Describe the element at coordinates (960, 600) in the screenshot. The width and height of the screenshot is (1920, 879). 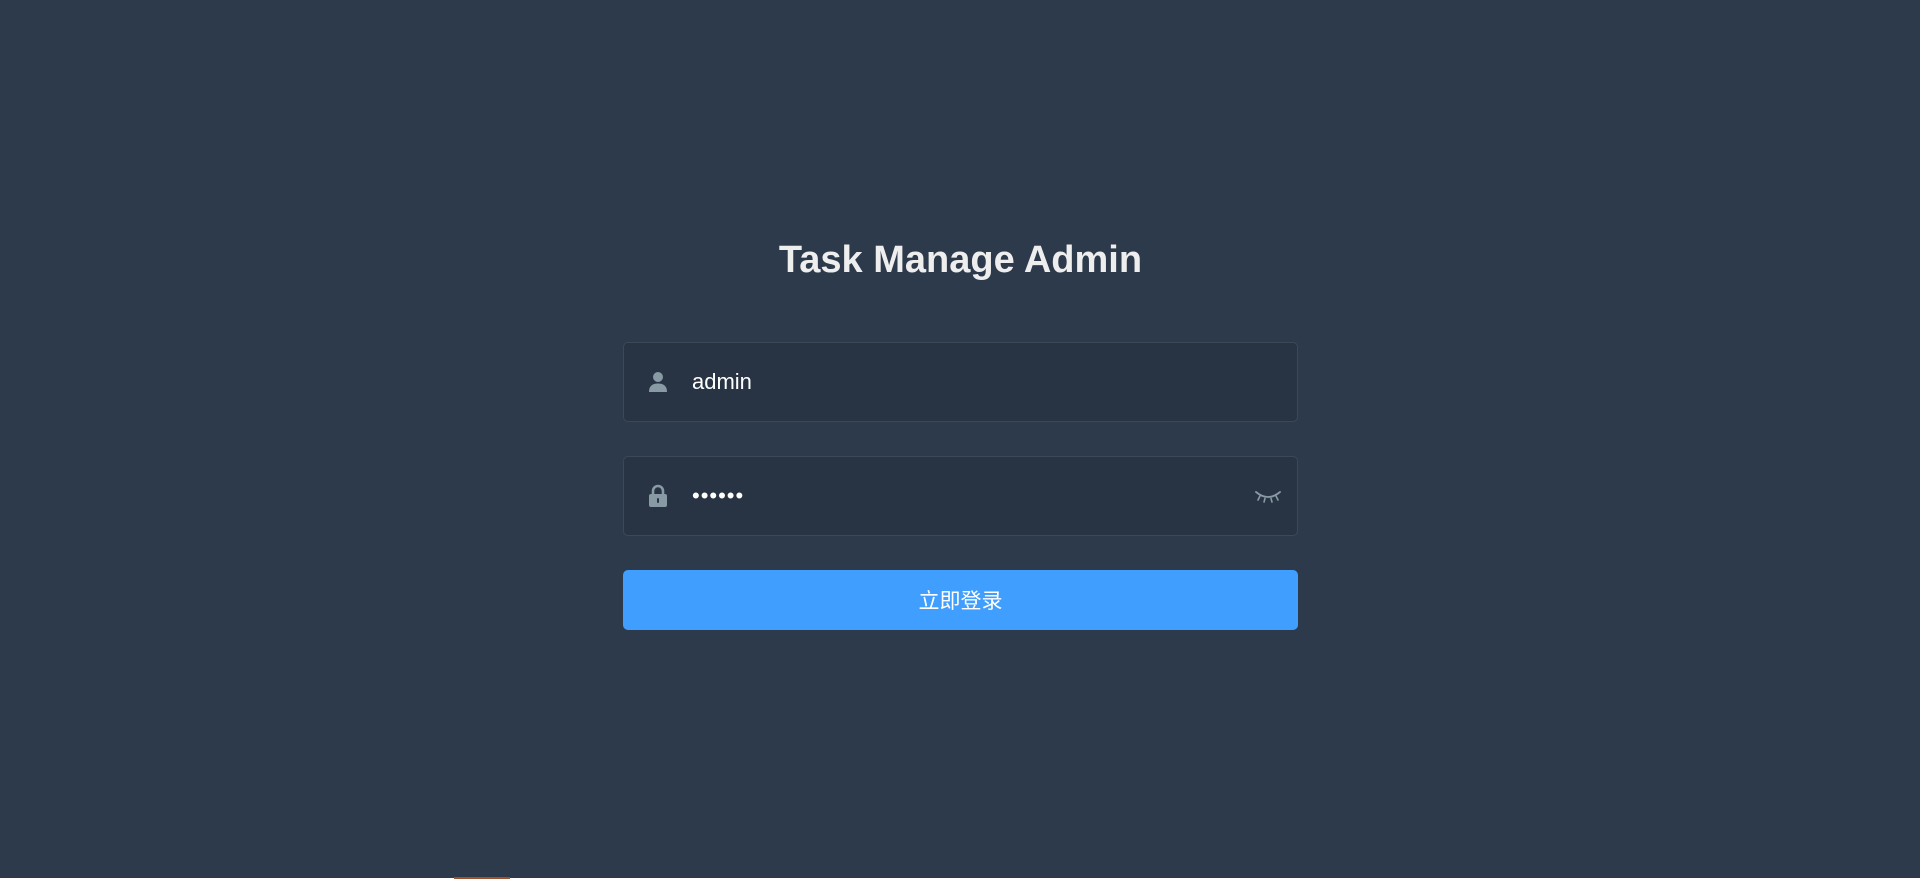
I see `login-button: 立即登录` at that location.